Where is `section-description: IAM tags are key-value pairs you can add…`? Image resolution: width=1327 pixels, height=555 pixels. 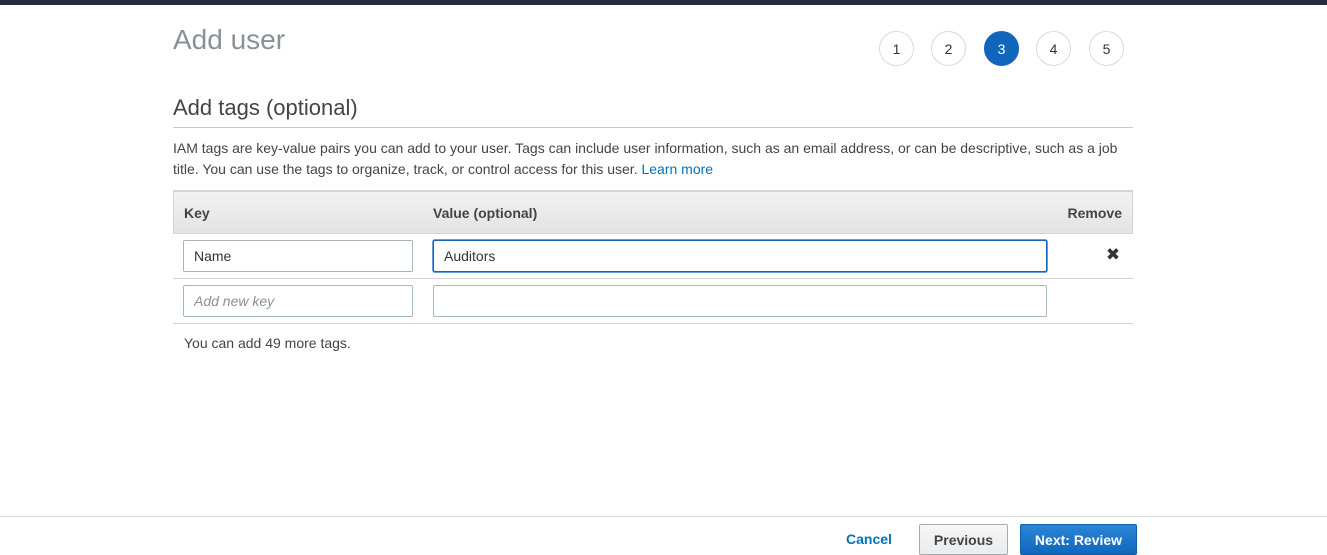
section-description: IAM tags are key-value pairs you can add… is located at coordinates (653, 159).